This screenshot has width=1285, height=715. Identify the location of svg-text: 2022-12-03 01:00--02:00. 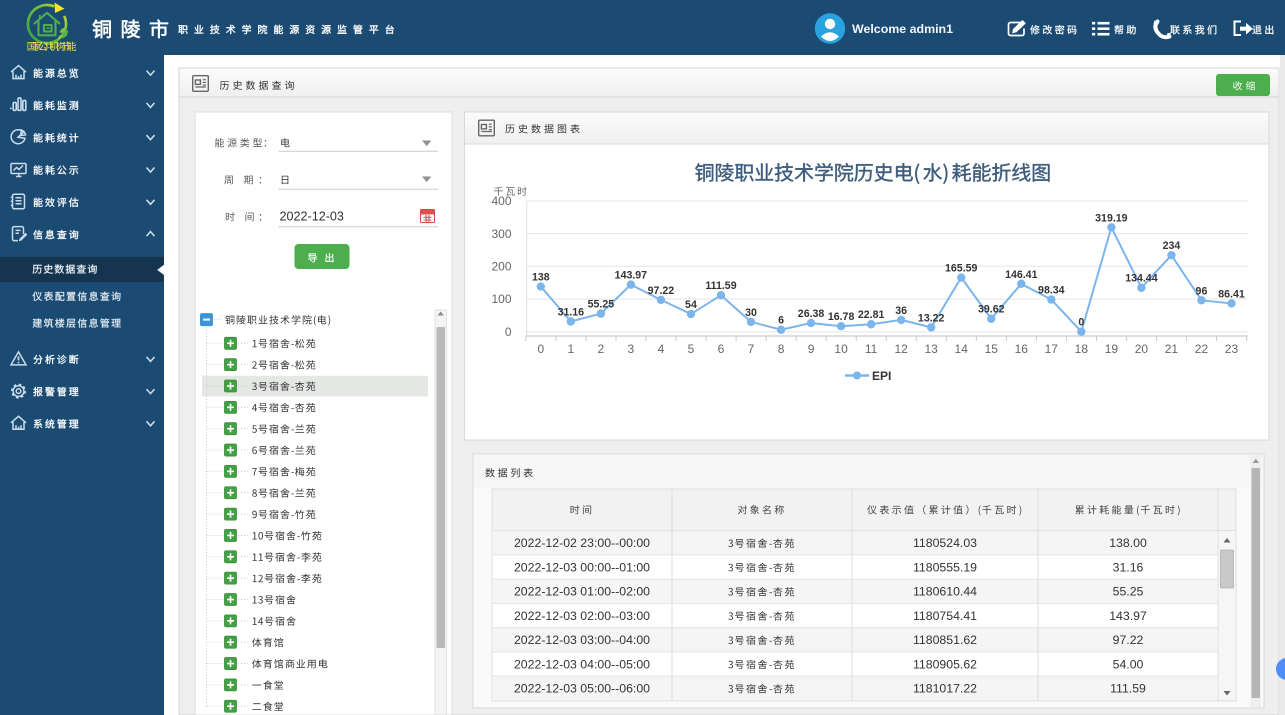
(582, 592).